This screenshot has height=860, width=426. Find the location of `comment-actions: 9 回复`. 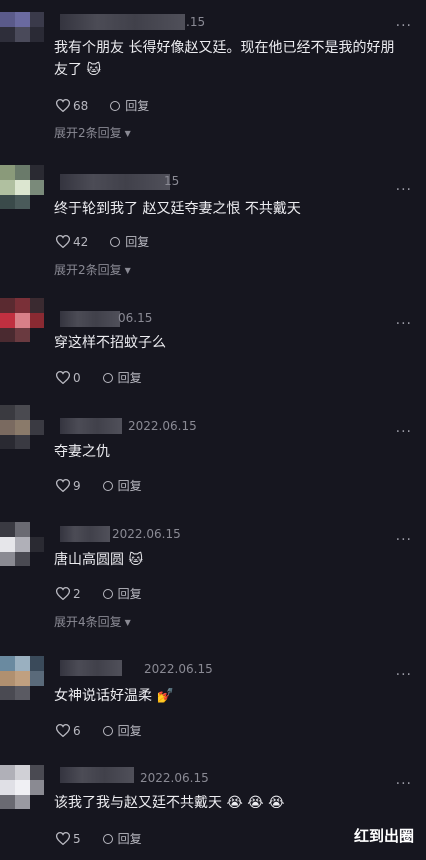

comment-actions: 9 回复 is located at coordinates (99, 485).